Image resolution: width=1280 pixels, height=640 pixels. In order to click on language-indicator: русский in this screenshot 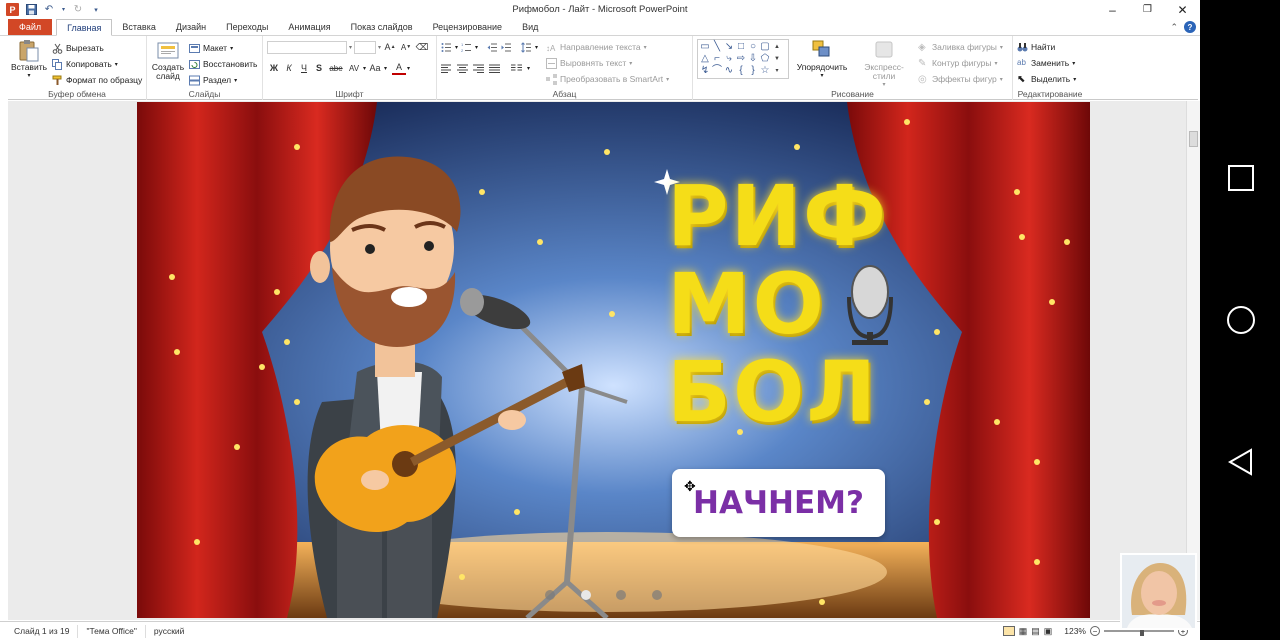, I will do `click(169, 631)`.